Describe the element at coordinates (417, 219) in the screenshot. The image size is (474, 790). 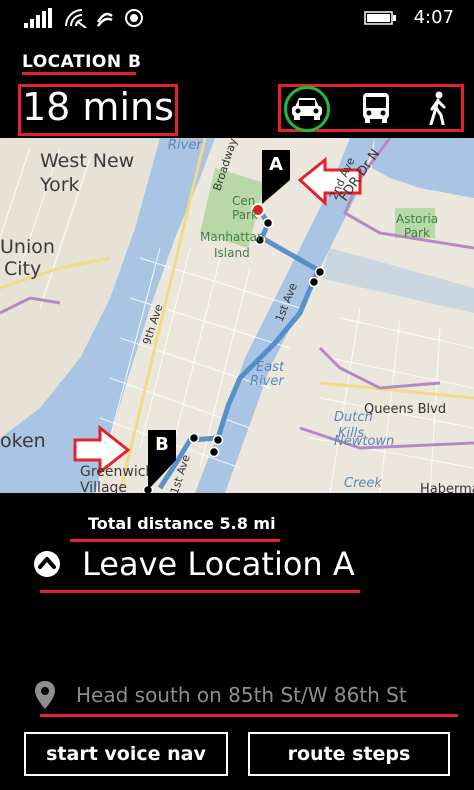
I see `map-label-astoria: Astoria` at that location.